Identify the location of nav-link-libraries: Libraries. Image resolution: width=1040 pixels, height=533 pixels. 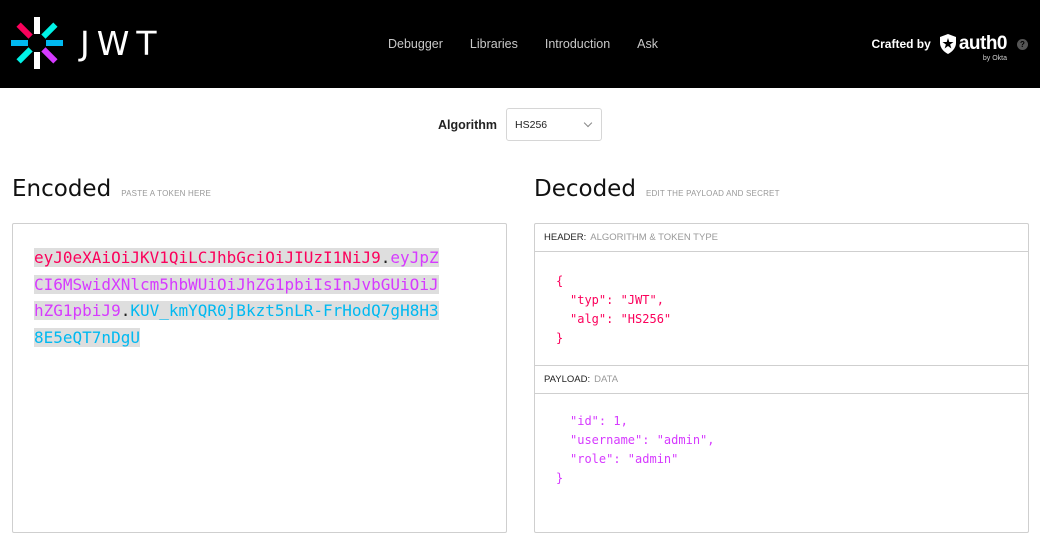
(494, 44).